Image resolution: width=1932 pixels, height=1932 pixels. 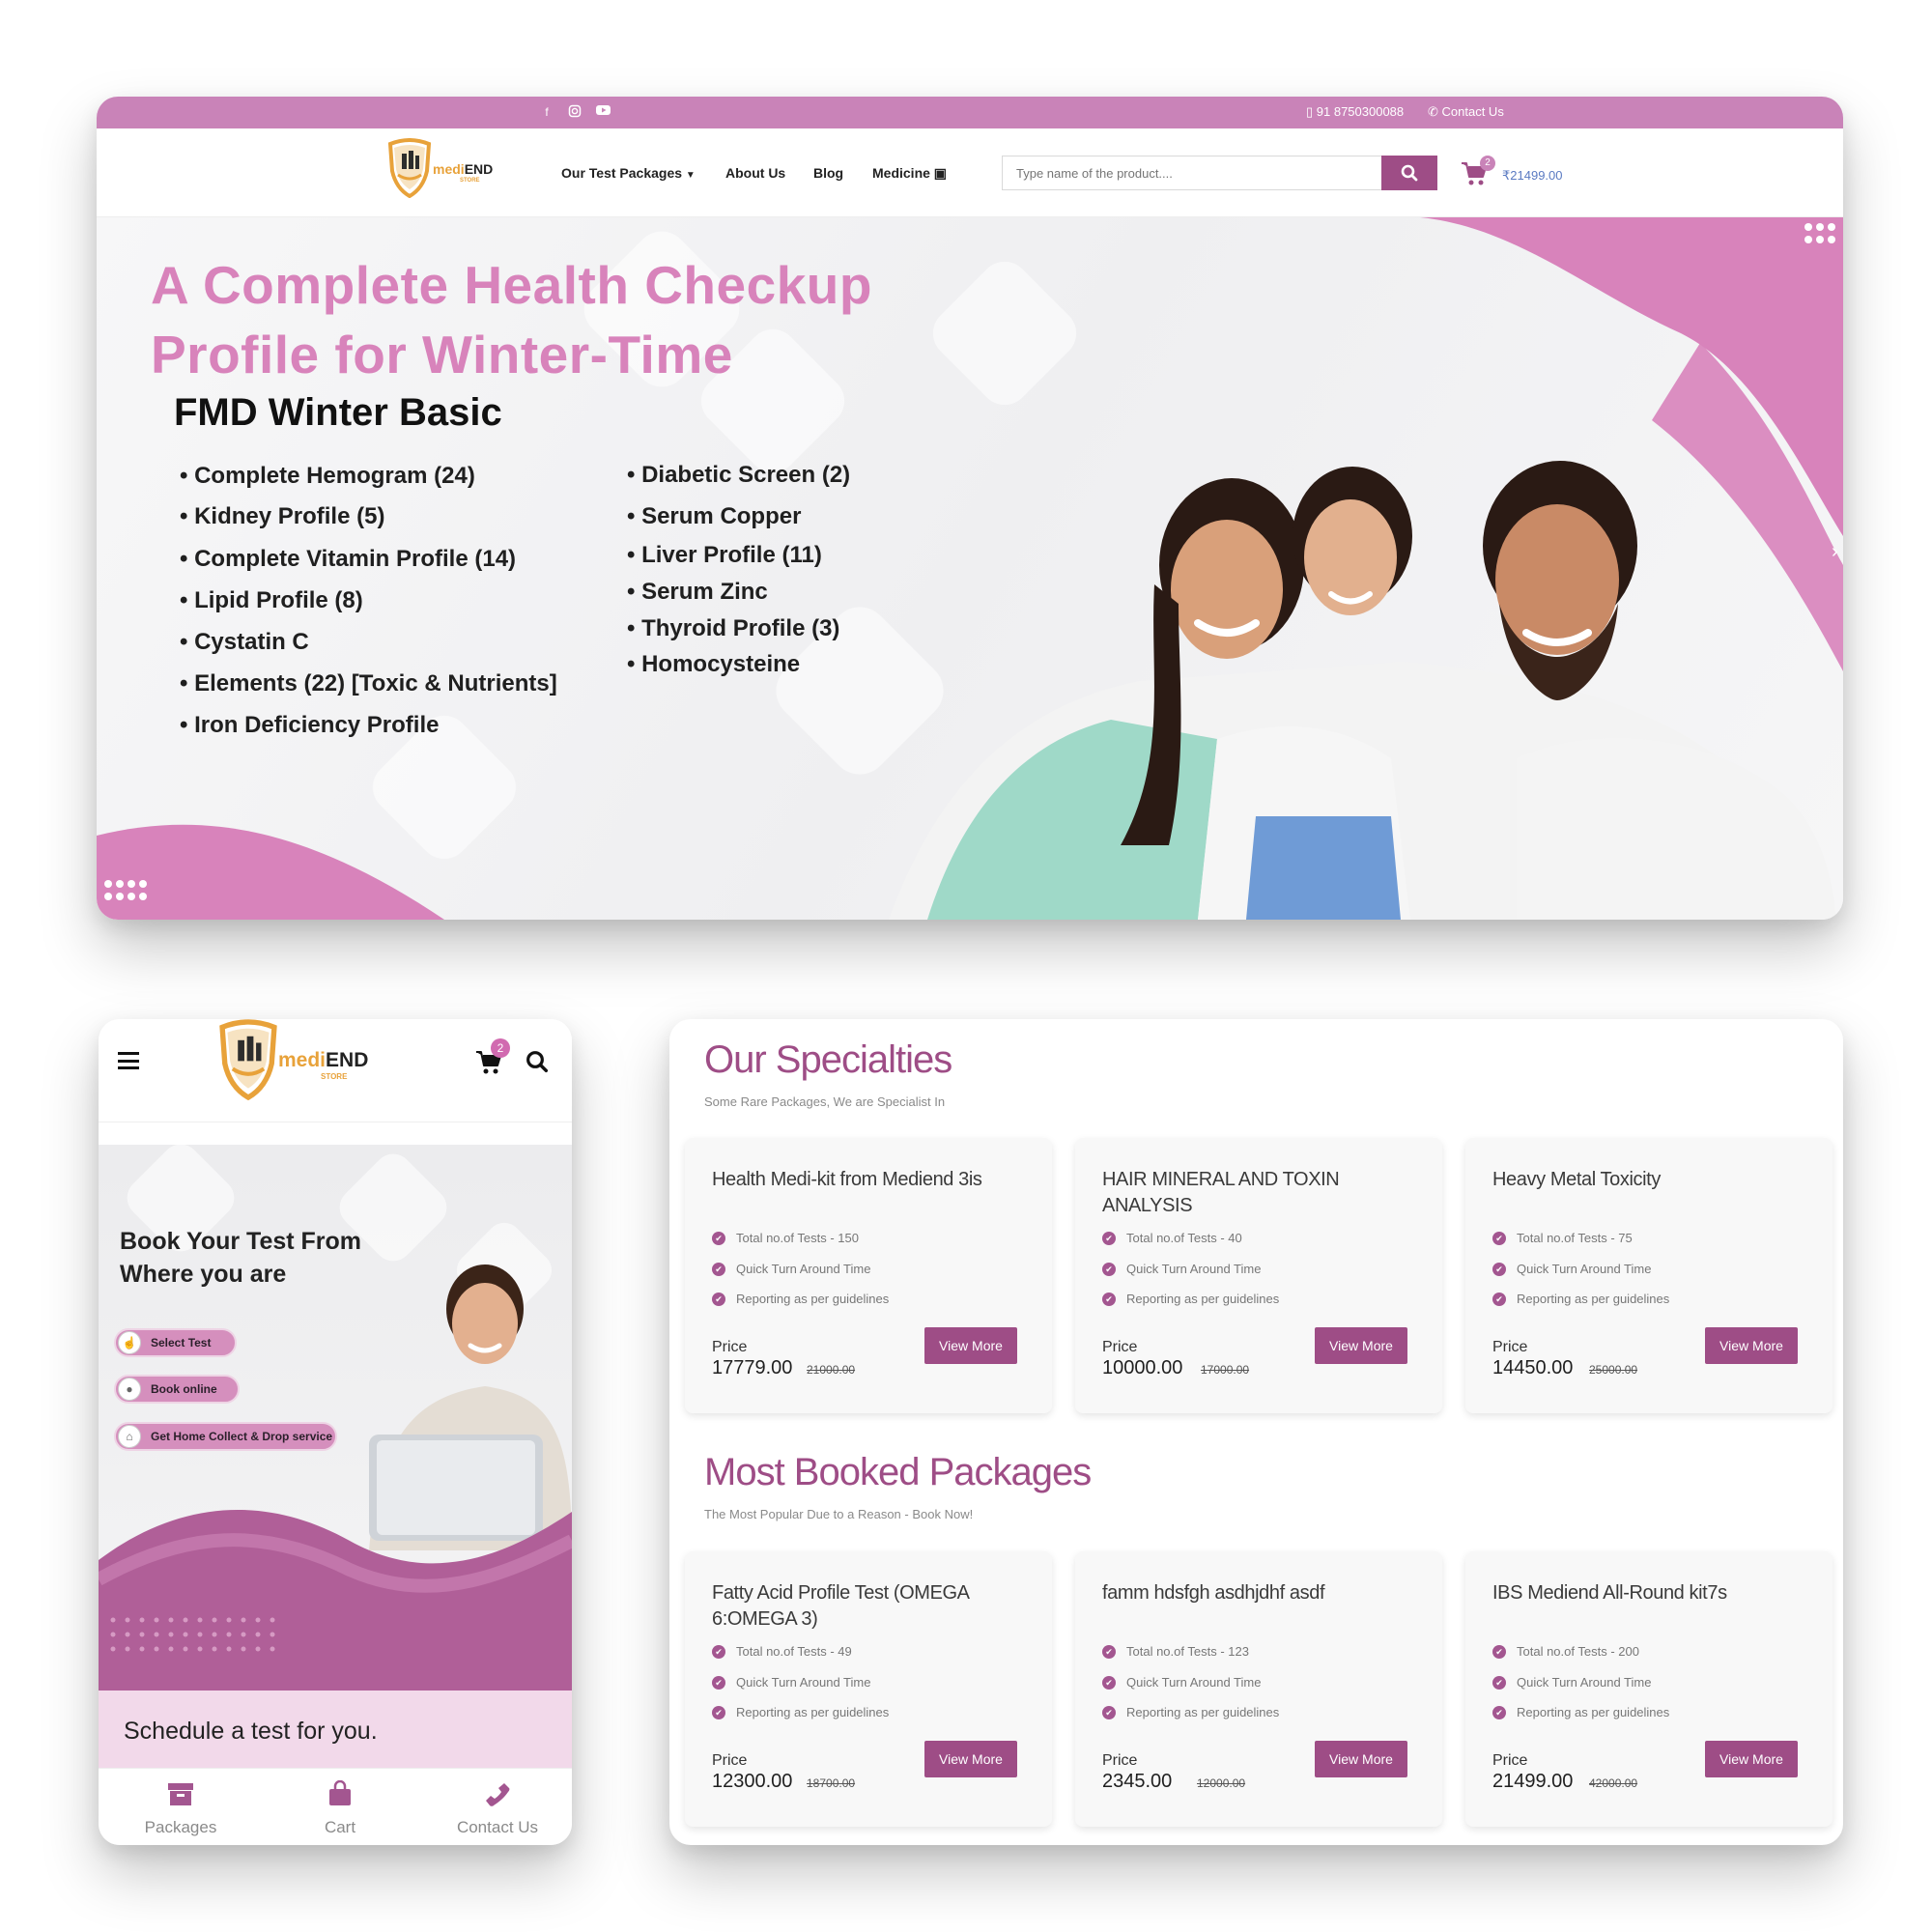 I want to click on instagram-icon, so click(x=574, y=112).